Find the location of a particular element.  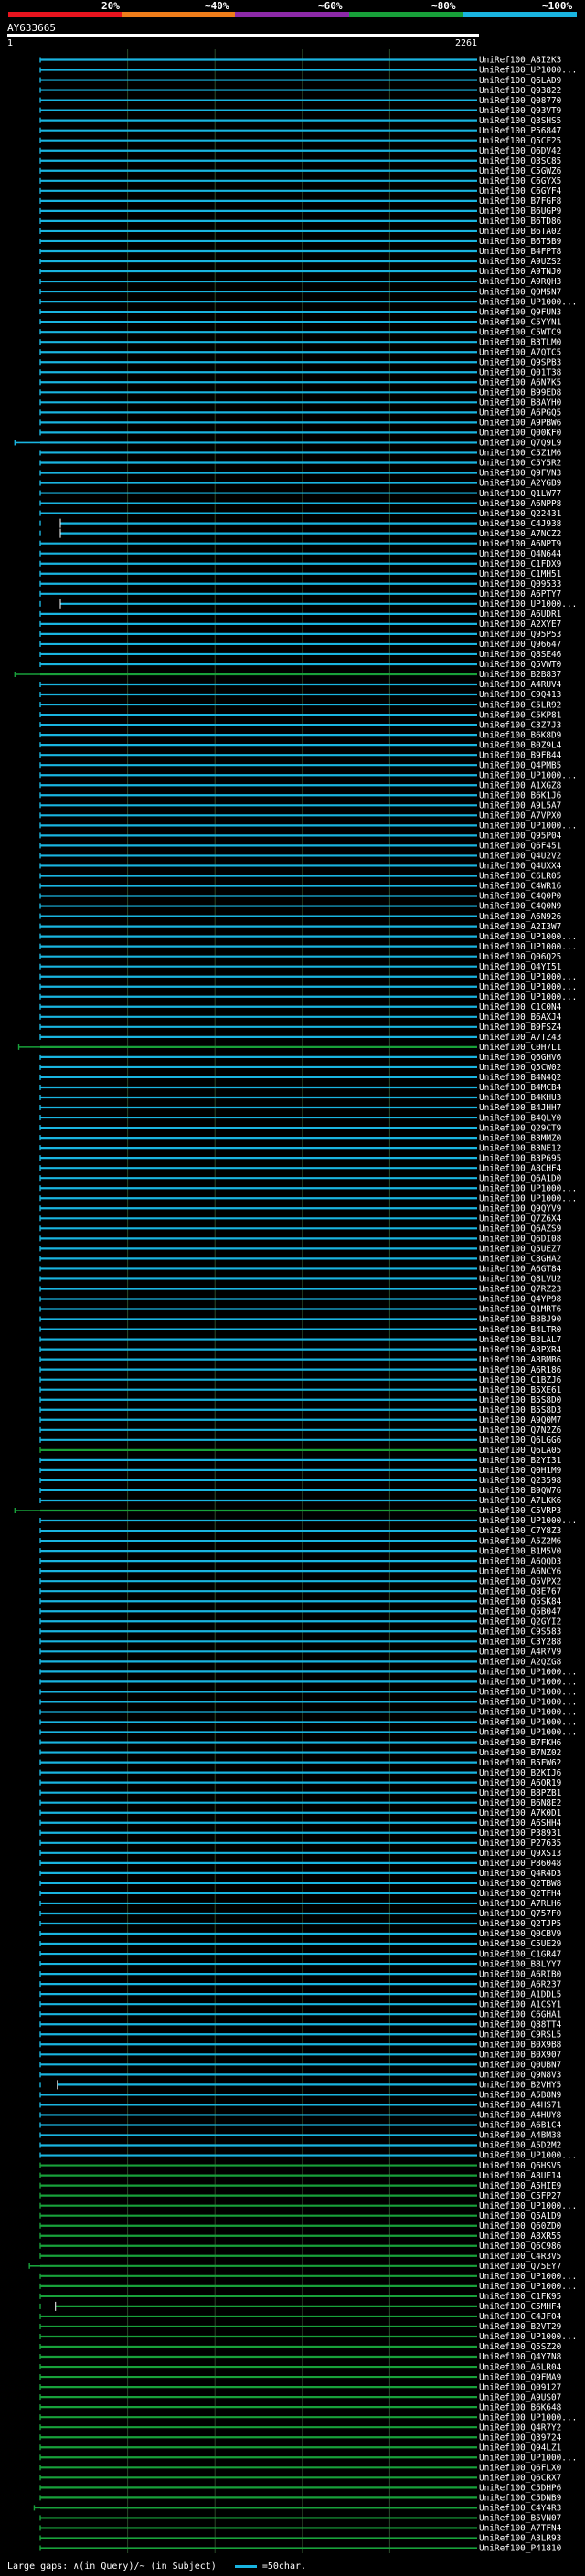

hit-label: UniRef100_A9UZS2 is located at coordinates (520, 262).